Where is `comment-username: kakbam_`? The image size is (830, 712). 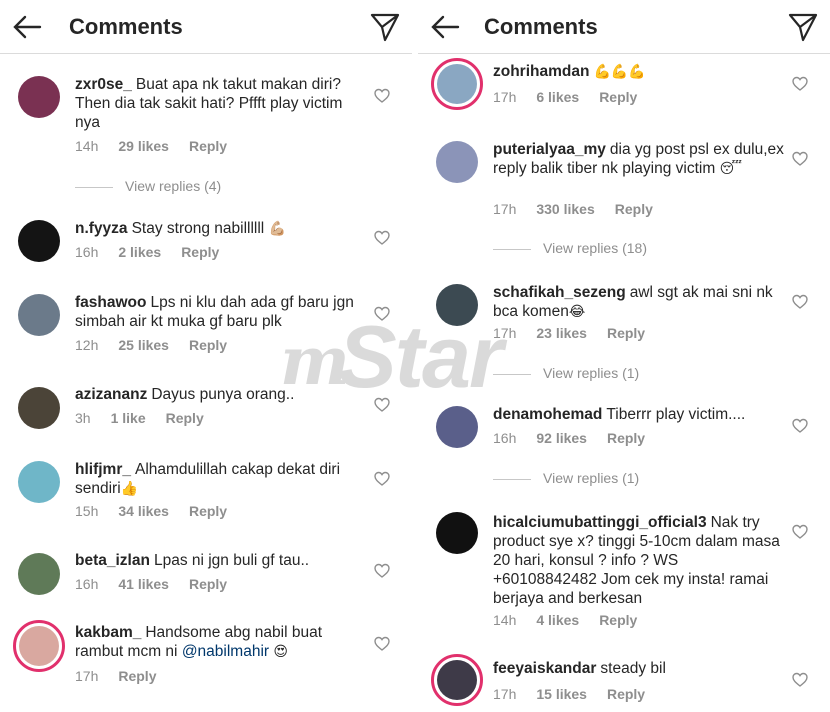
comment-username: kakbam_ is located at coordinates (108, 632).